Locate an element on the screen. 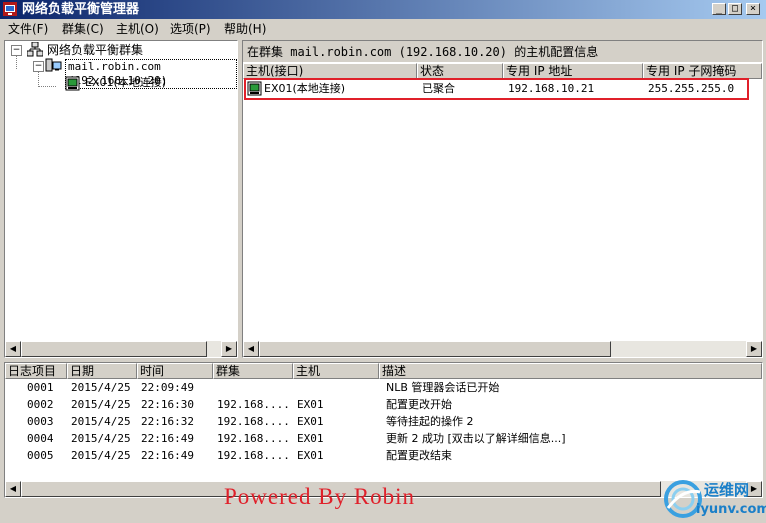 The image size is (766, 523). mask-cell: 255.255.255.0 is located at coordinates (691, 88).